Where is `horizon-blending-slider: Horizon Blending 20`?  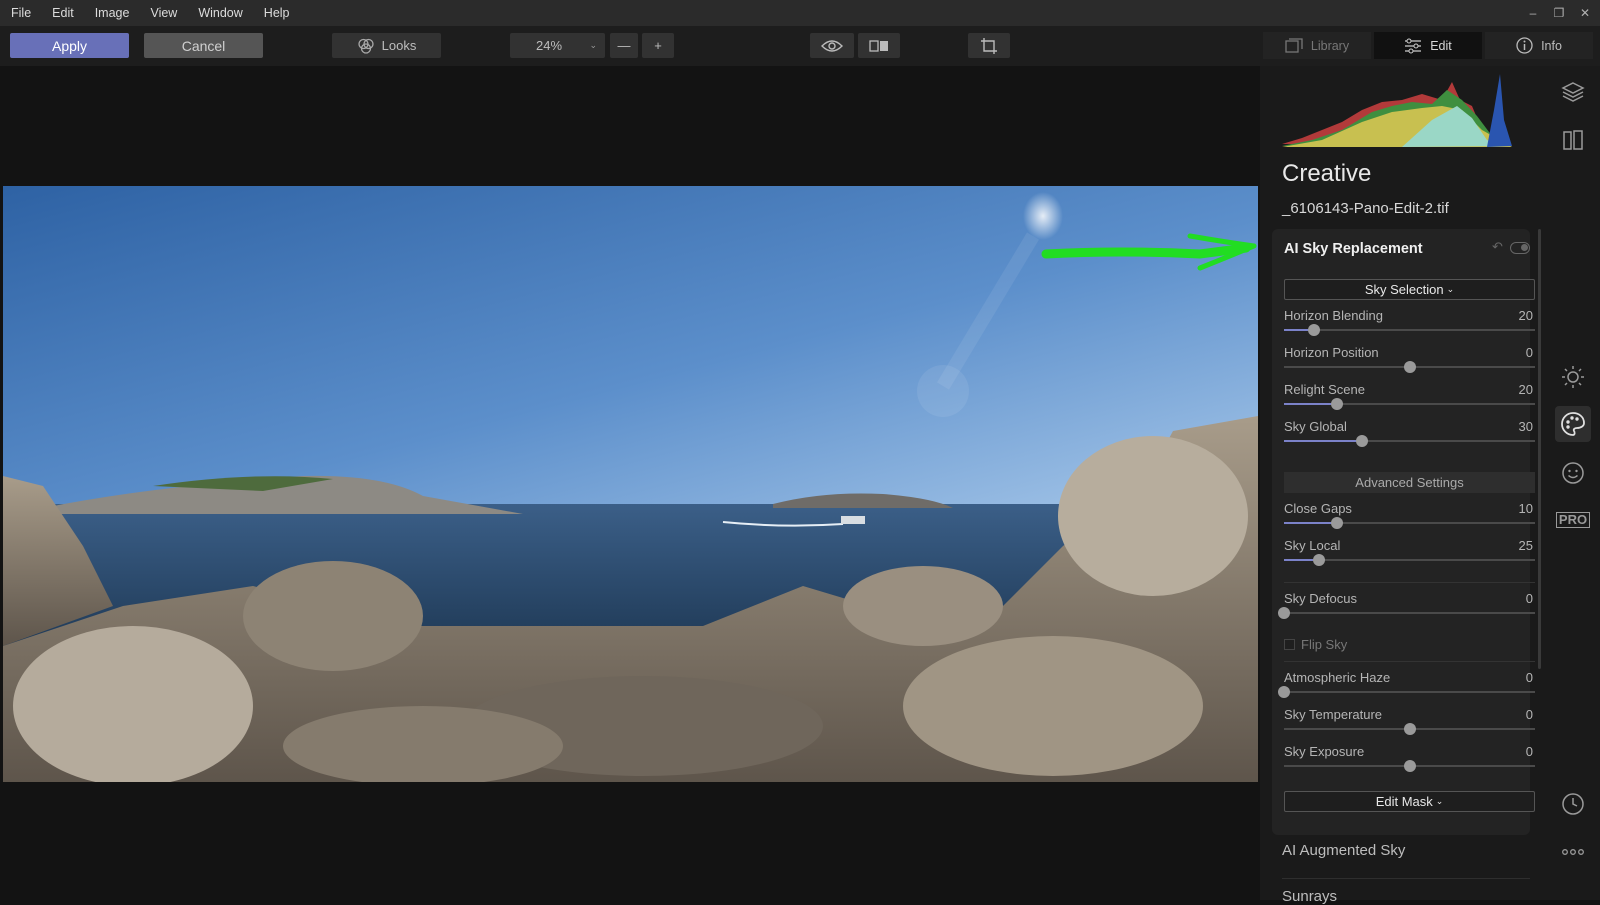 horizon-blending-slider: Horizon Blending 20 is located at coordinates (1409, 323).